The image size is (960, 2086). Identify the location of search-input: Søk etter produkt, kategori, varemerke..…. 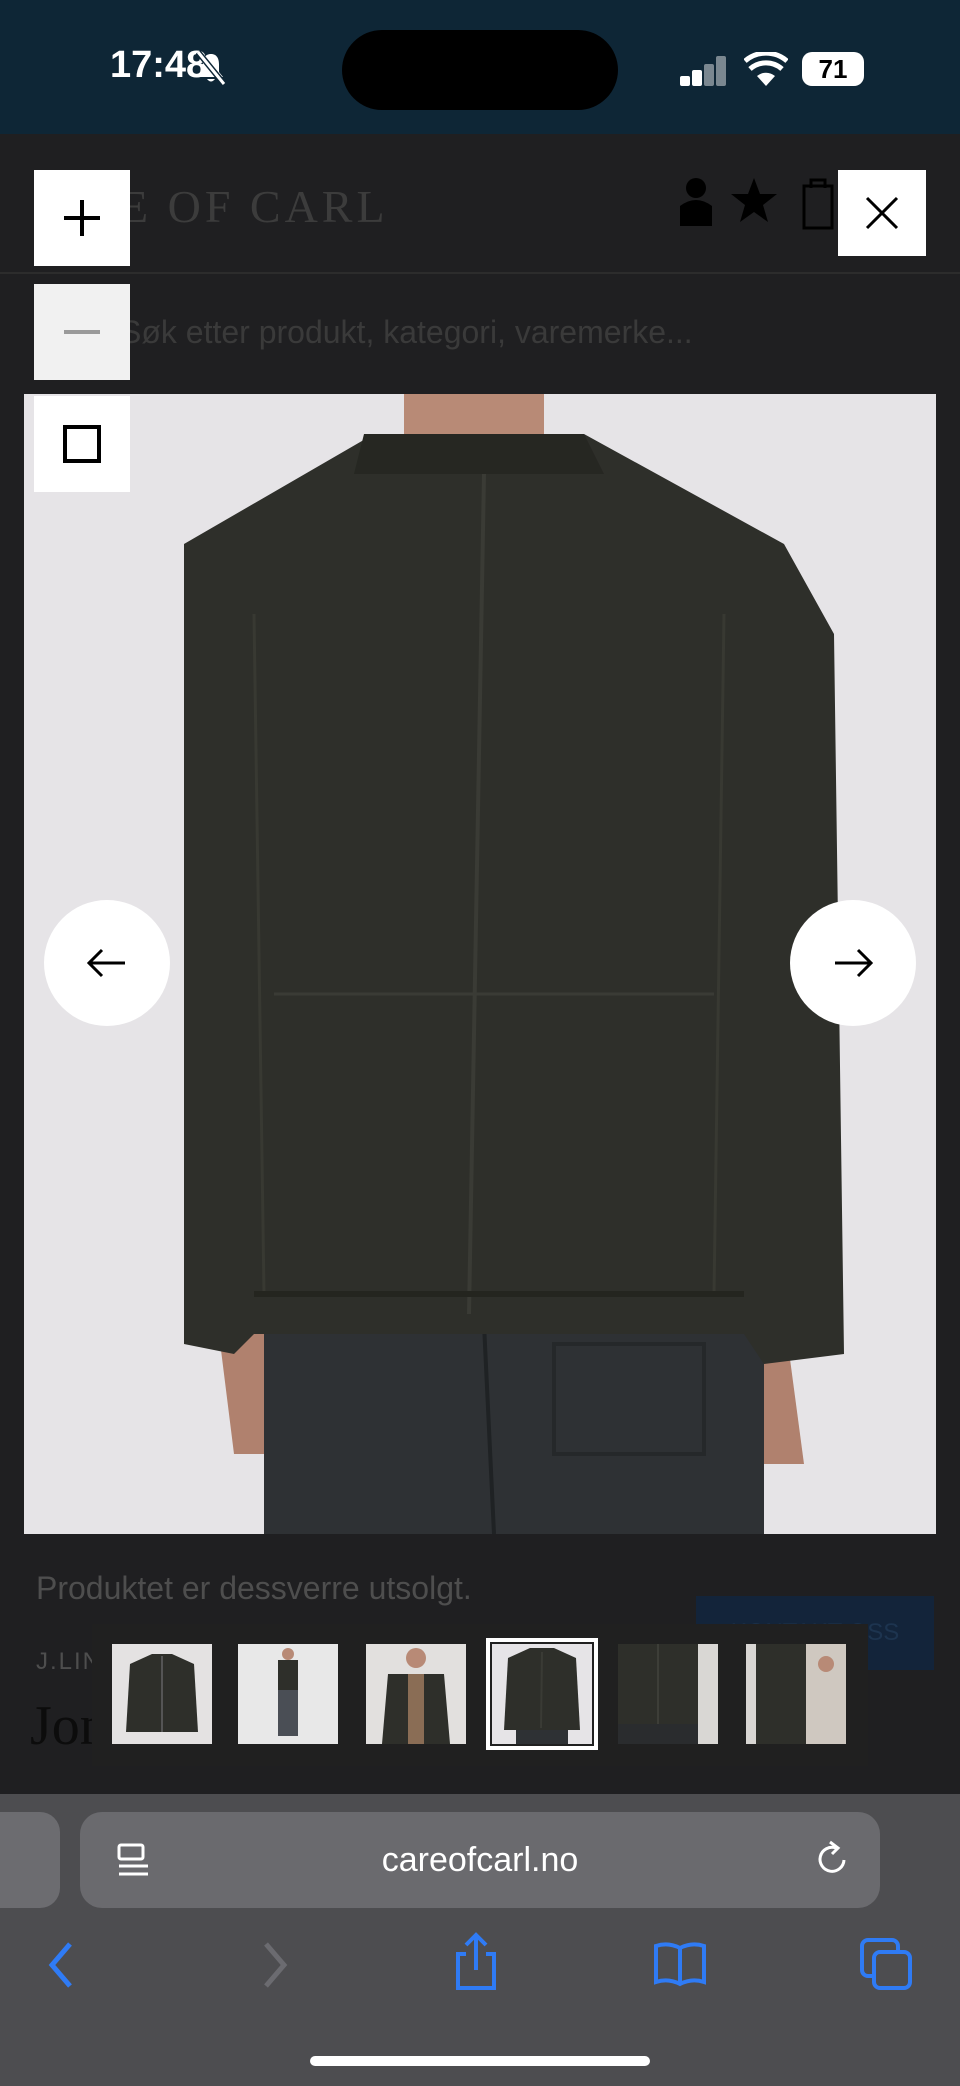
(406, 332).